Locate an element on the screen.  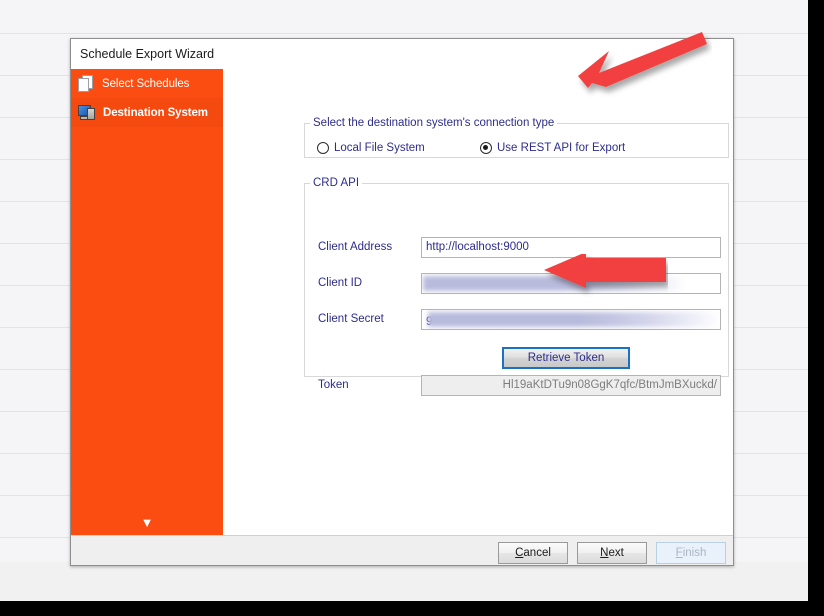
next-button: Next is located at coordinates (612, 553).